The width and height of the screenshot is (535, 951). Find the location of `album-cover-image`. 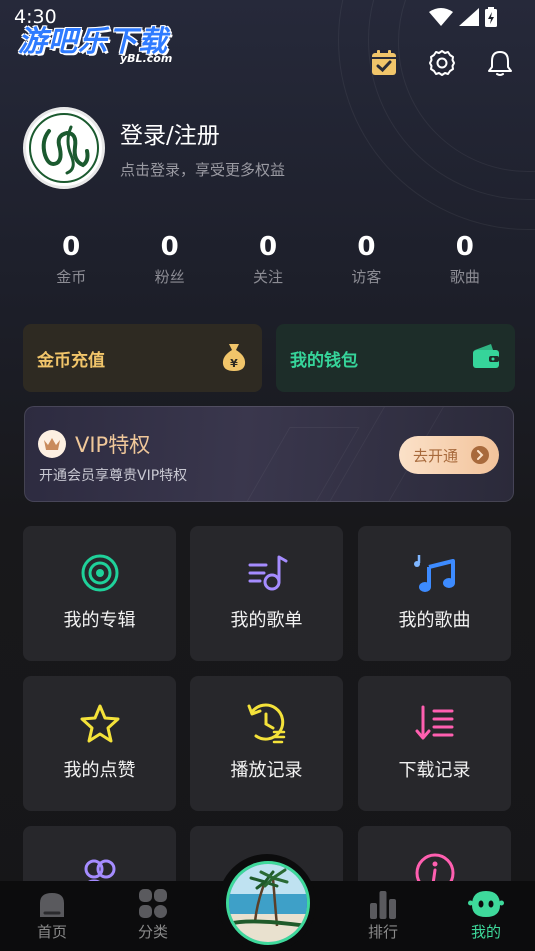

album-cover-image is located at coordinates (268, 903).